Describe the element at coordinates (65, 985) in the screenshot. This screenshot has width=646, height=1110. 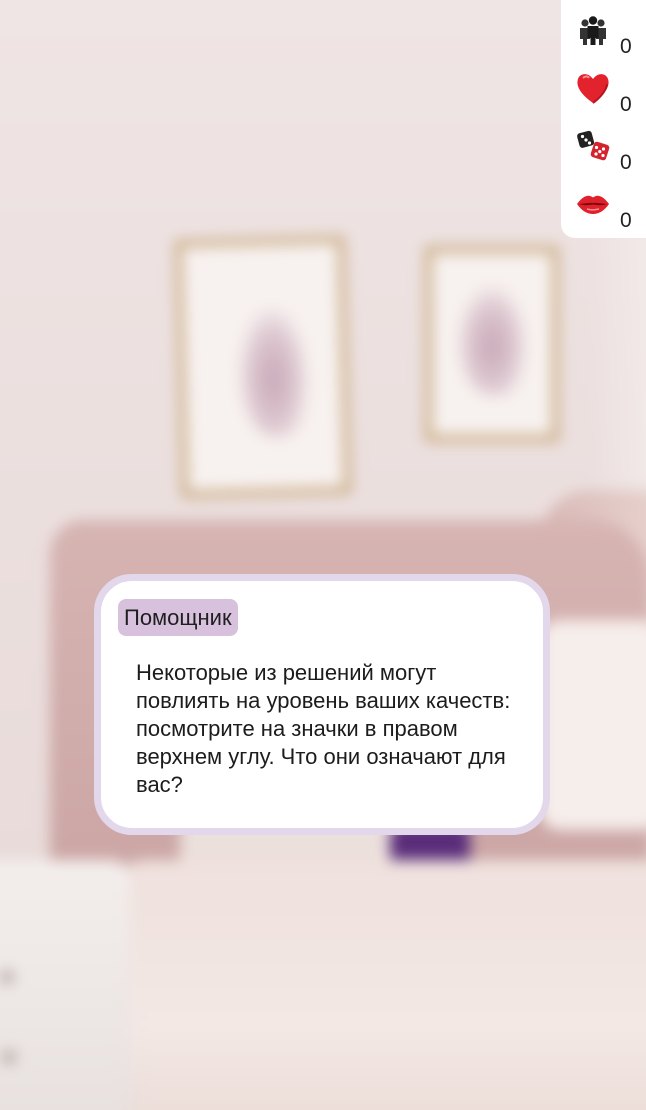
I see `bedside-table` at that location.